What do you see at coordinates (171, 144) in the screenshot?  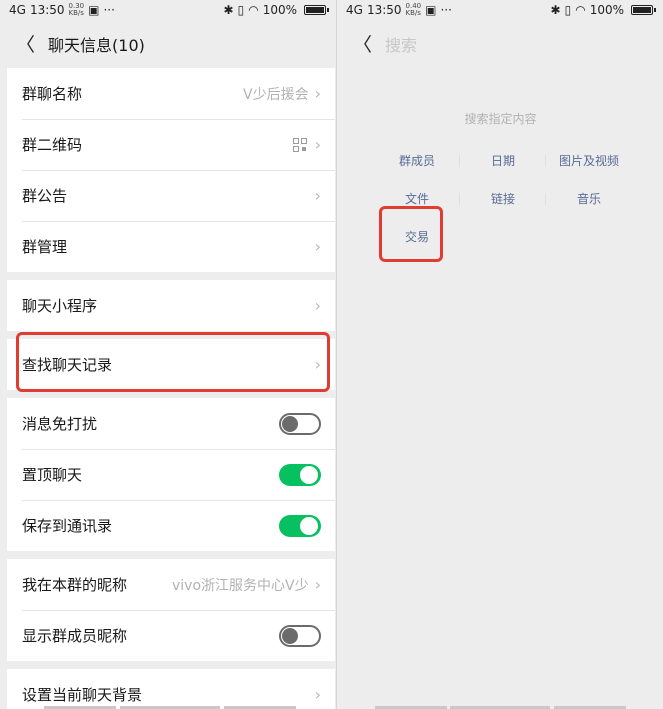 I see `settings-row: 群二维码 ›` at bounding box center [171, 144].